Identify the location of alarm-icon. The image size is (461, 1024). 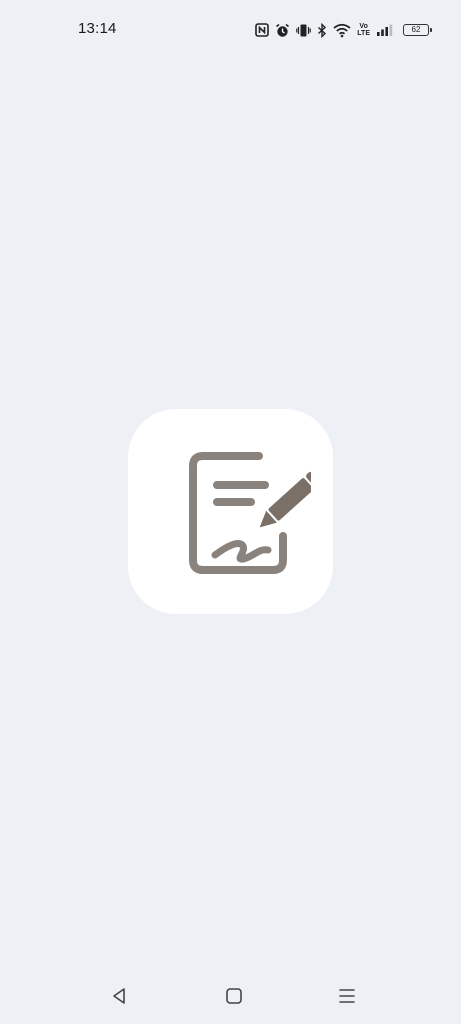
(282, 30).